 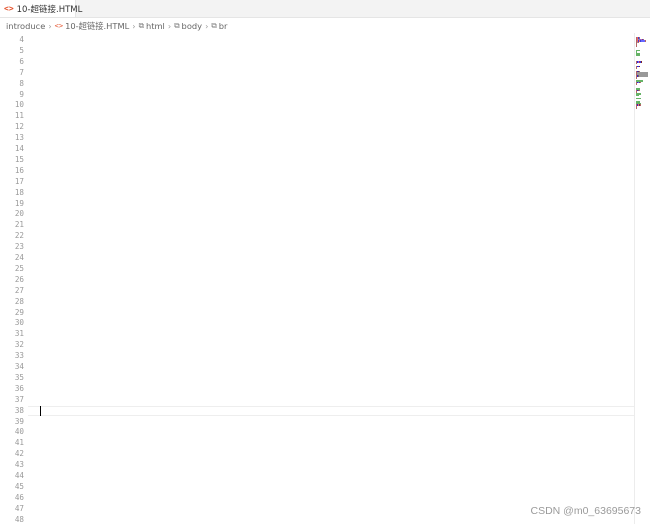 I want to click on line-number: 29, so click(x=19, y=312).